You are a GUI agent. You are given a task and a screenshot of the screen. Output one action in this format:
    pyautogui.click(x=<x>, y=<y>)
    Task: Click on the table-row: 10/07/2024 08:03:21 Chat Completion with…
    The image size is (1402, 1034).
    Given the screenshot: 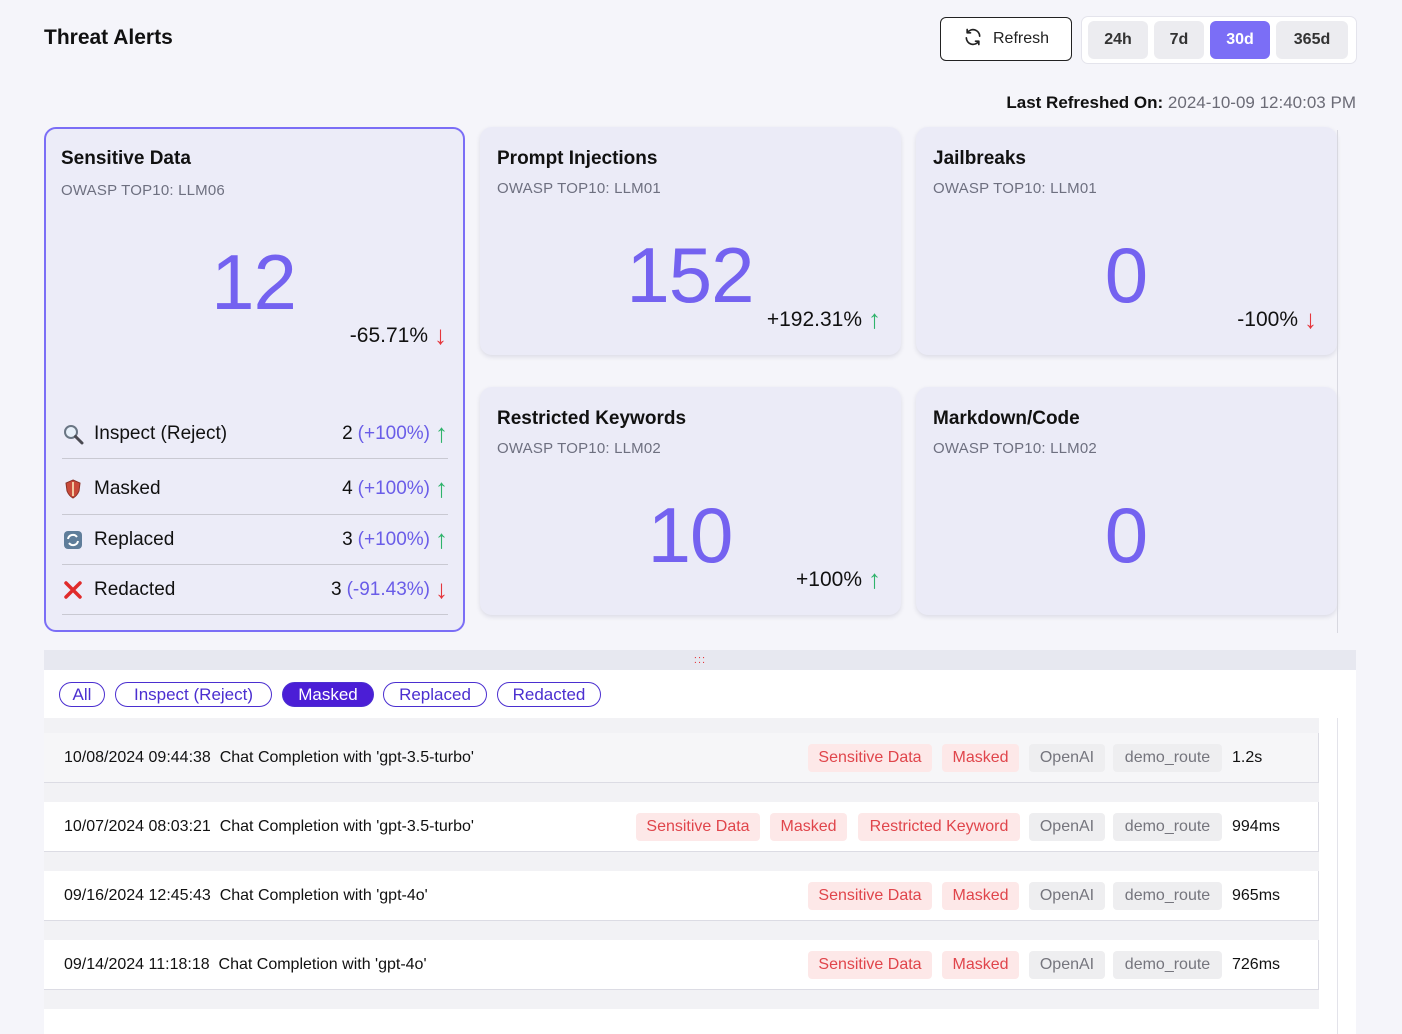 What is the action you would take?
    pyautogui.click(x=681, y=827)
    